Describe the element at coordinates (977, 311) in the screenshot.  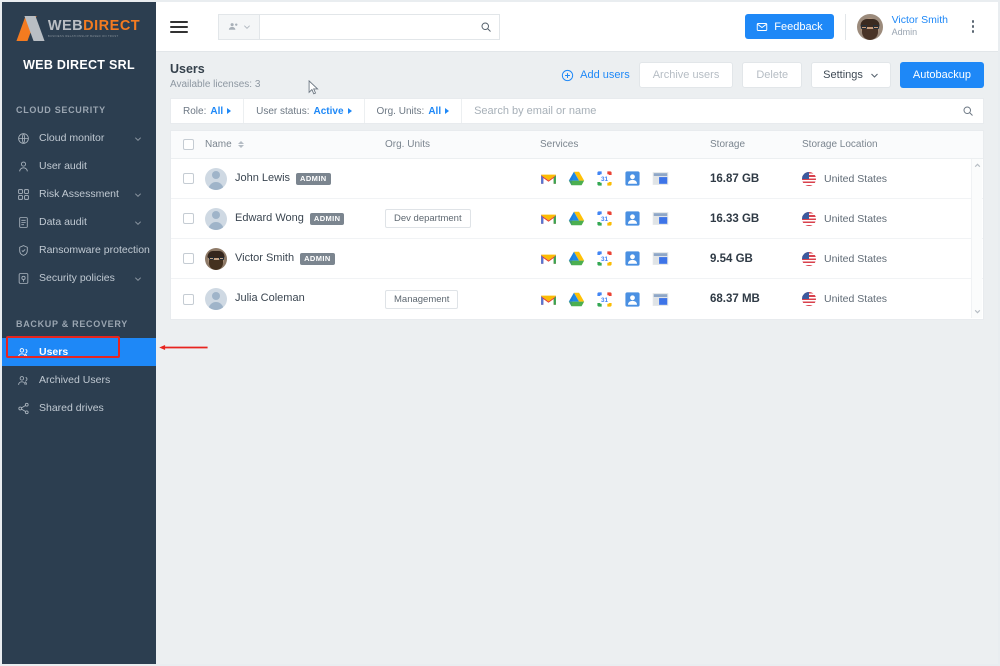
I see `scroll-down-icon` at that location.